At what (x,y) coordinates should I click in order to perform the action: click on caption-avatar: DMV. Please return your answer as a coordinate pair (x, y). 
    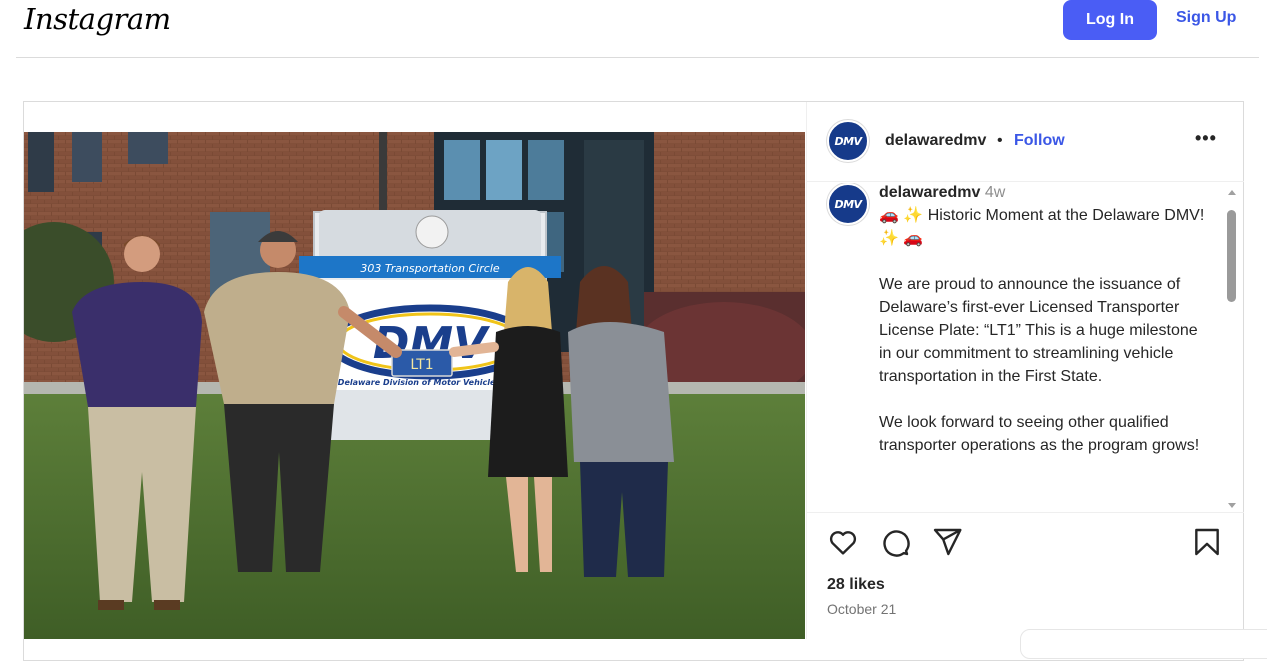
    Looking at the image, I should click on (848, 204).